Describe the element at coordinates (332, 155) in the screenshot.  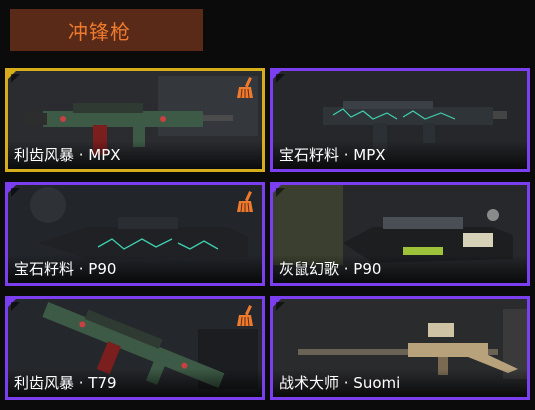
I see `weapon-name: 宝石籽料 · MPX` at that location.